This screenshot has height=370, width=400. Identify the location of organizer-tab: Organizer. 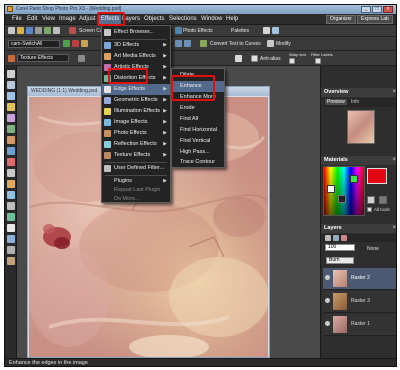
(341, 19).